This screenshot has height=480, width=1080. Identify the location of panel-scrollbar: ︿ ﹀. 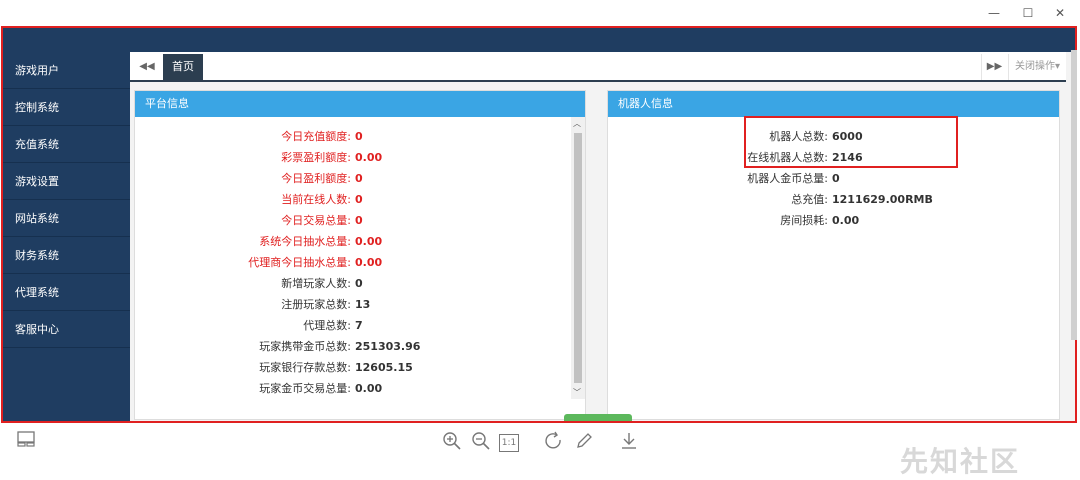
(578, 258).